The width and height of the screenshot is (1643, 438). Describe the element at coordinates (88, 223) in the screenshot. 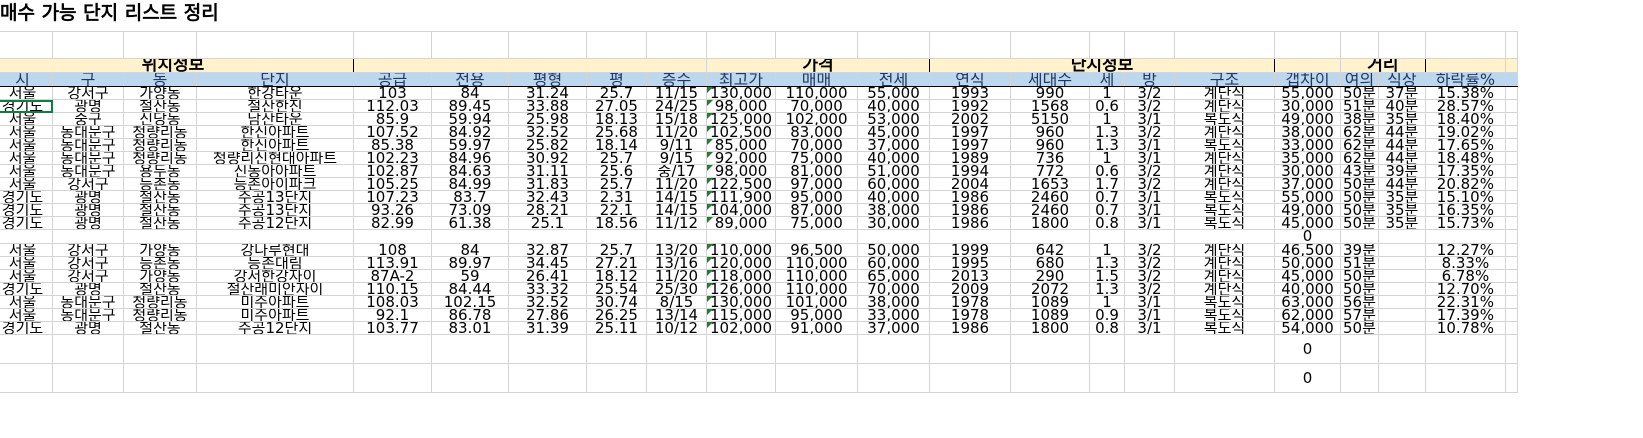

I see `cell-district: 광명` at that location.